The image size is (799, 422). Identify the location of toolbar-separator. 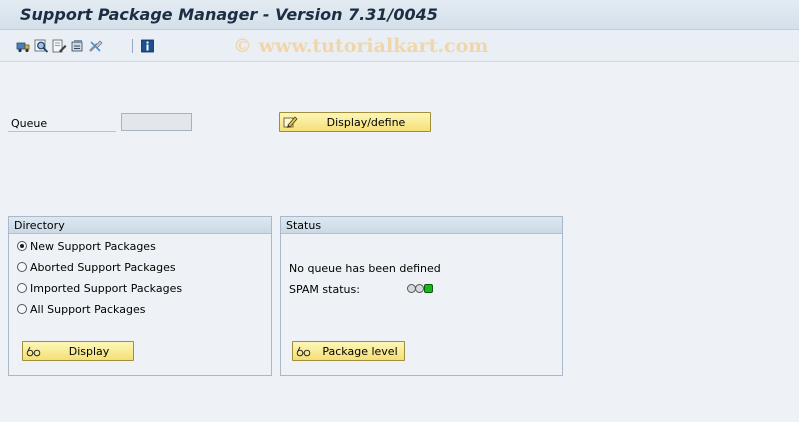
(132, 46).